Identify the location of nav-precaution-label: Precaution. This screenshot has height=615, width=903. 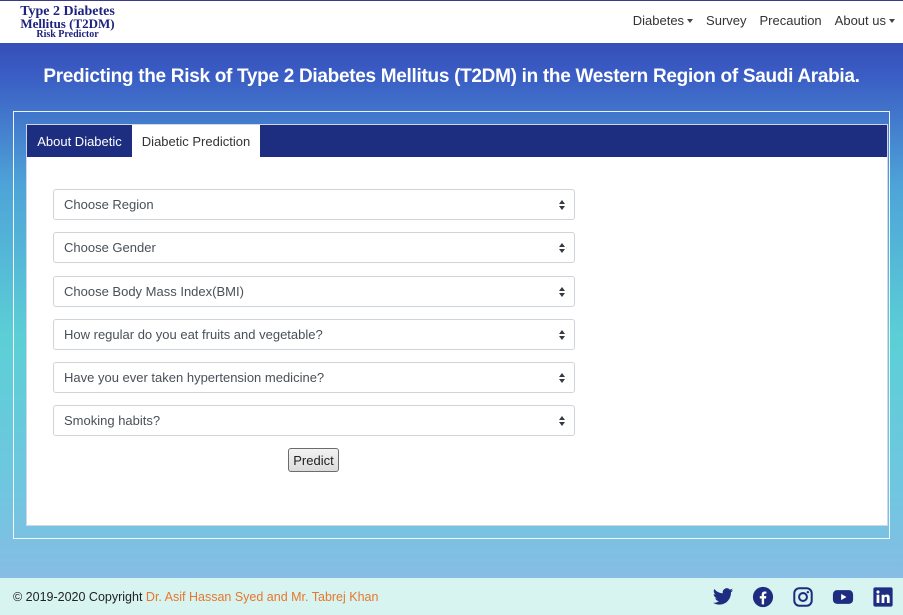
(790, 20).